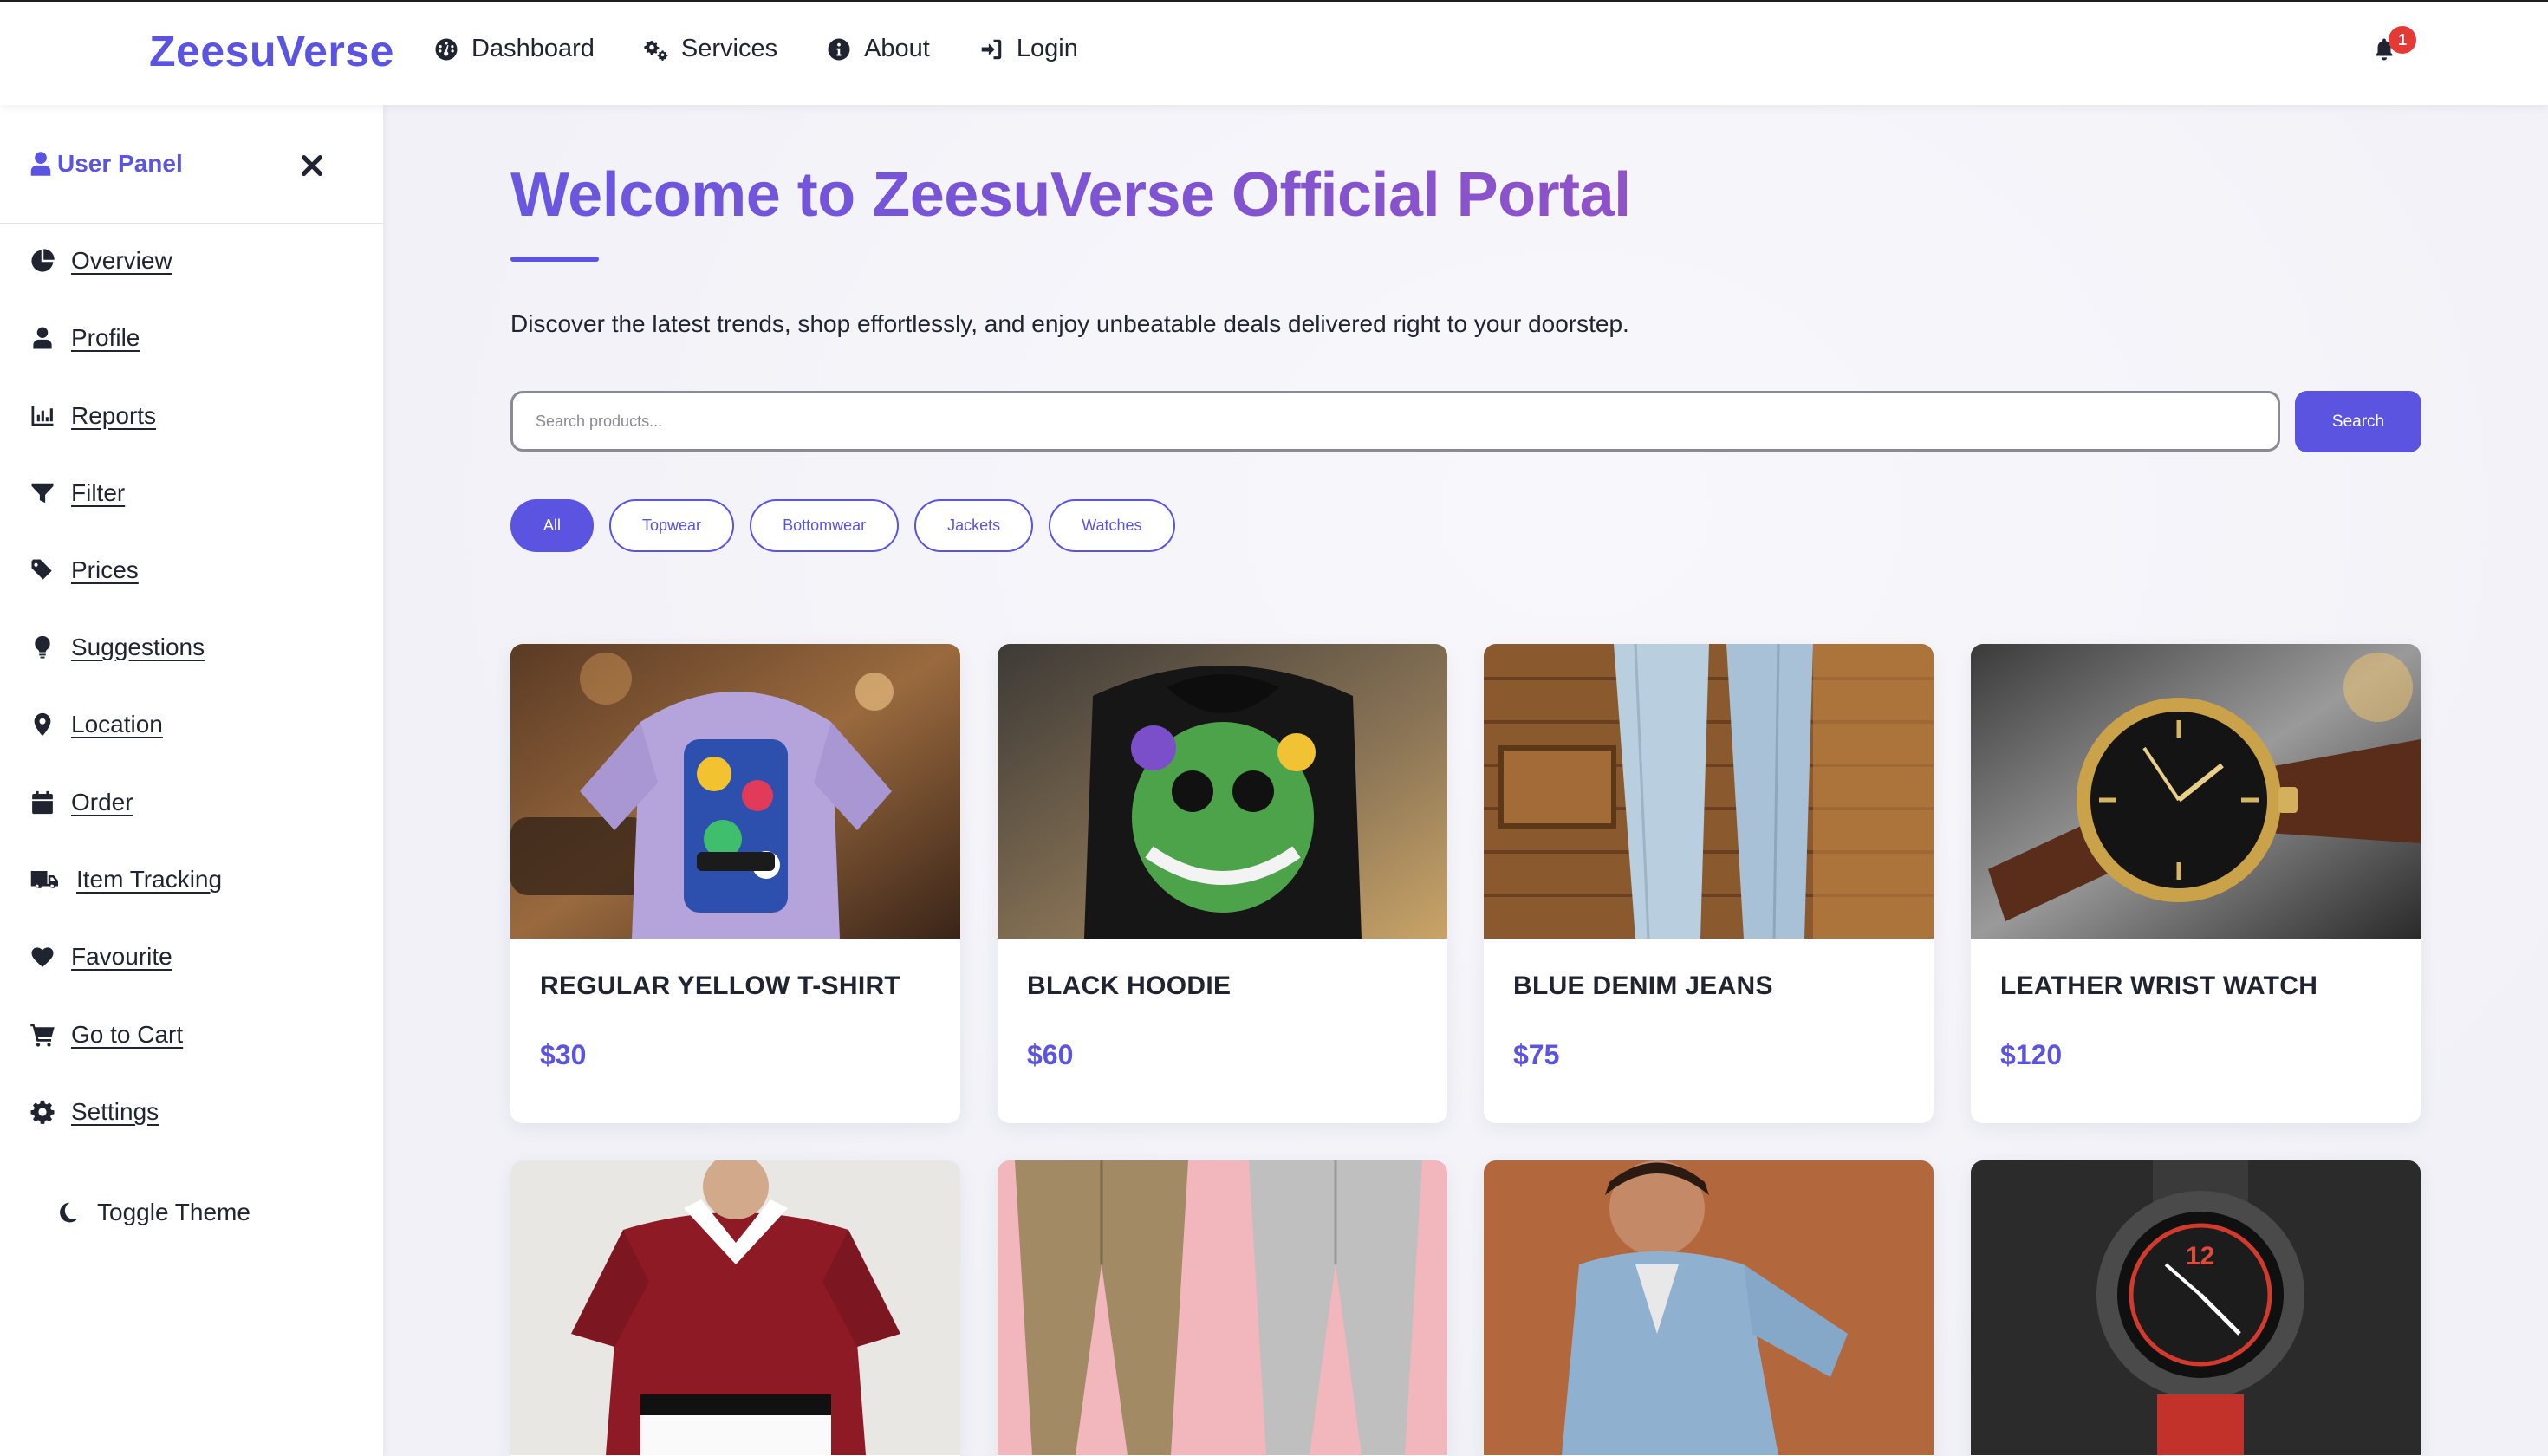 The width and height of the screenshot is (2548, 1456). Describe the element at coordinates (114, 415) in the screenshot. I see `sidebar-item-label: Reports` at that location.